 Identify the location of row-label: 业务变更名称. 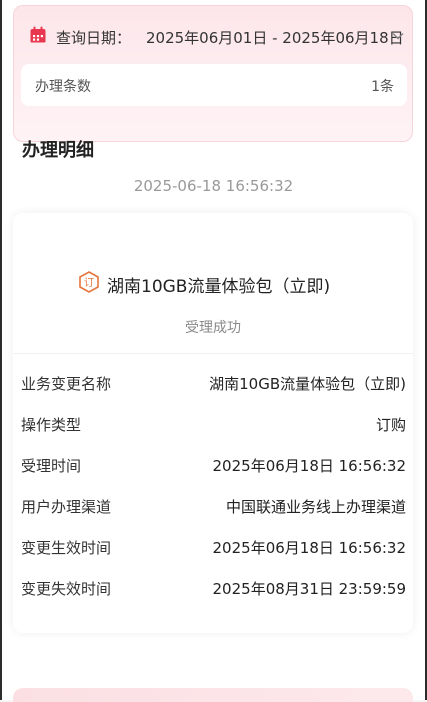
(66, 384).